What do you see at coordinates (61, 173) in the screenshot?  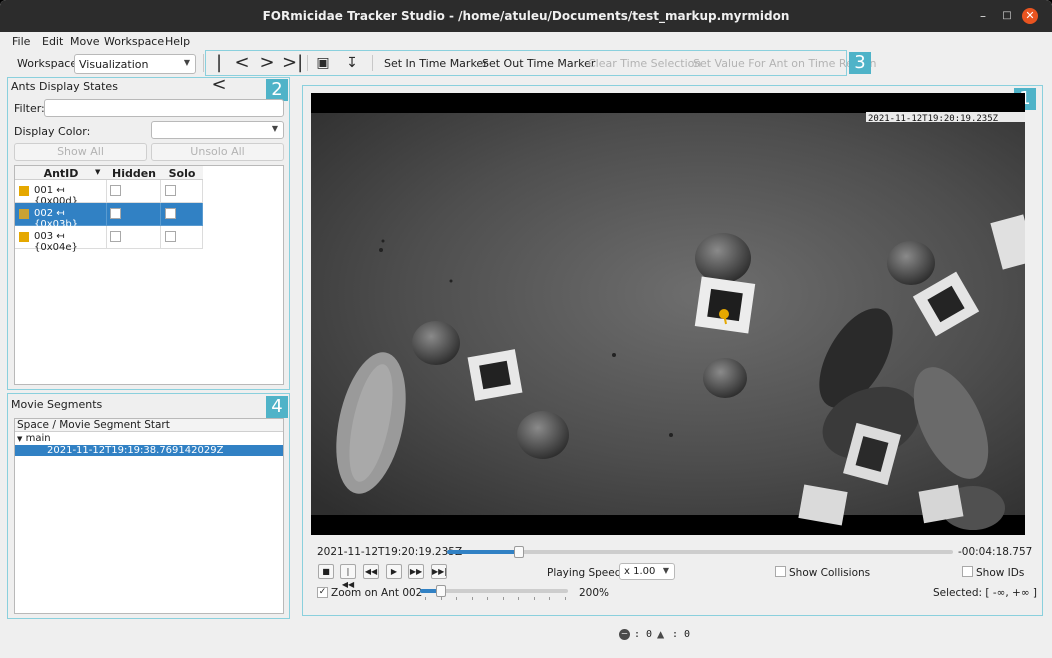 I see `column-antid: AntID` at bounding box center [61, 173].